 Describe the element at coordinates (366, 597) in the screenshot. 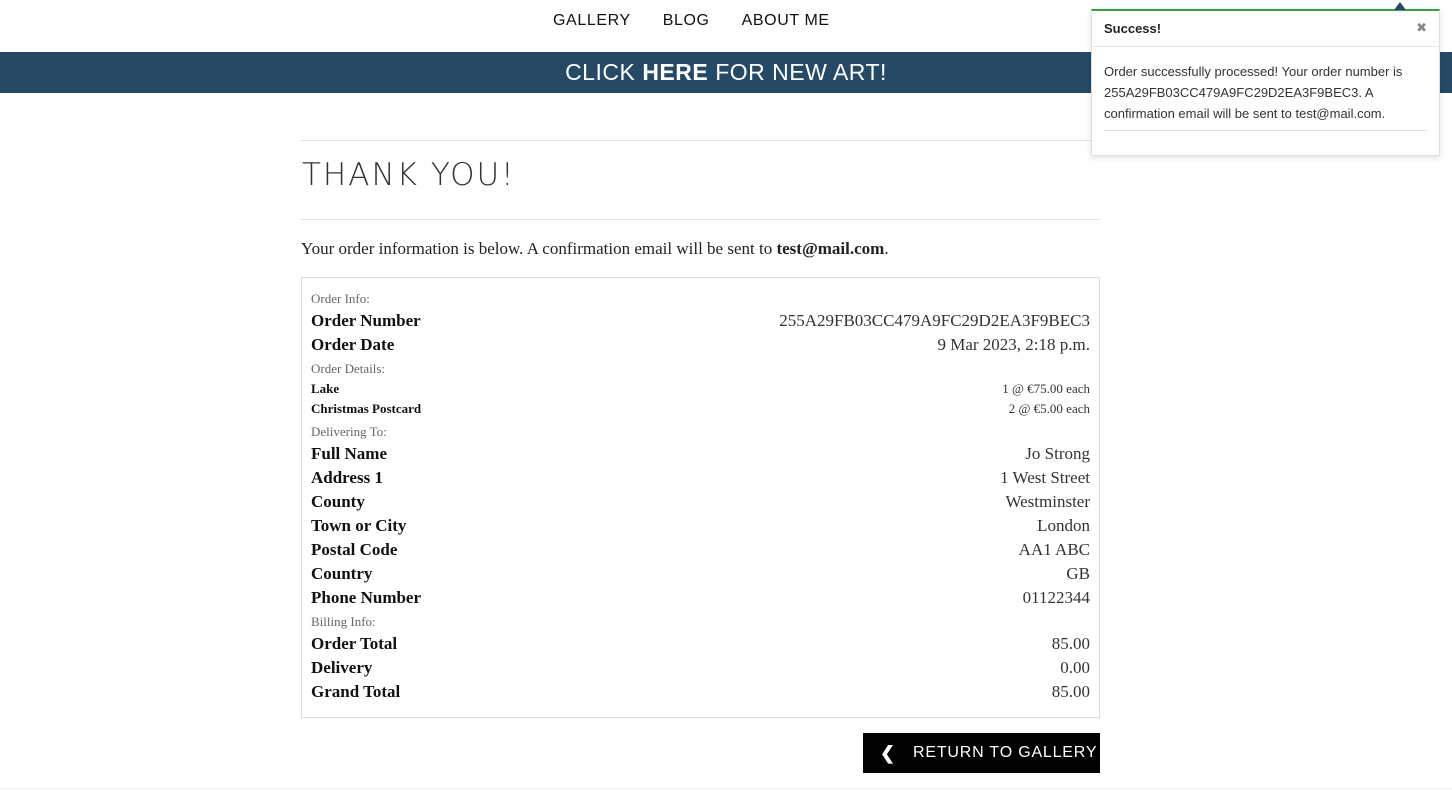

I see `row-key: Phone Number` at that location.